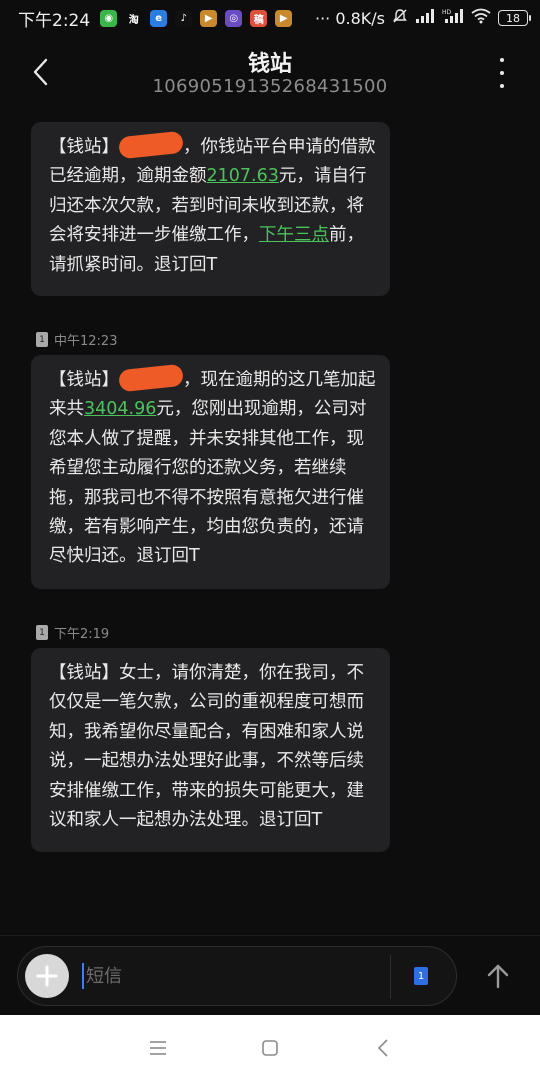  I want to click on system-navigation-bar, so click(270, 1047).